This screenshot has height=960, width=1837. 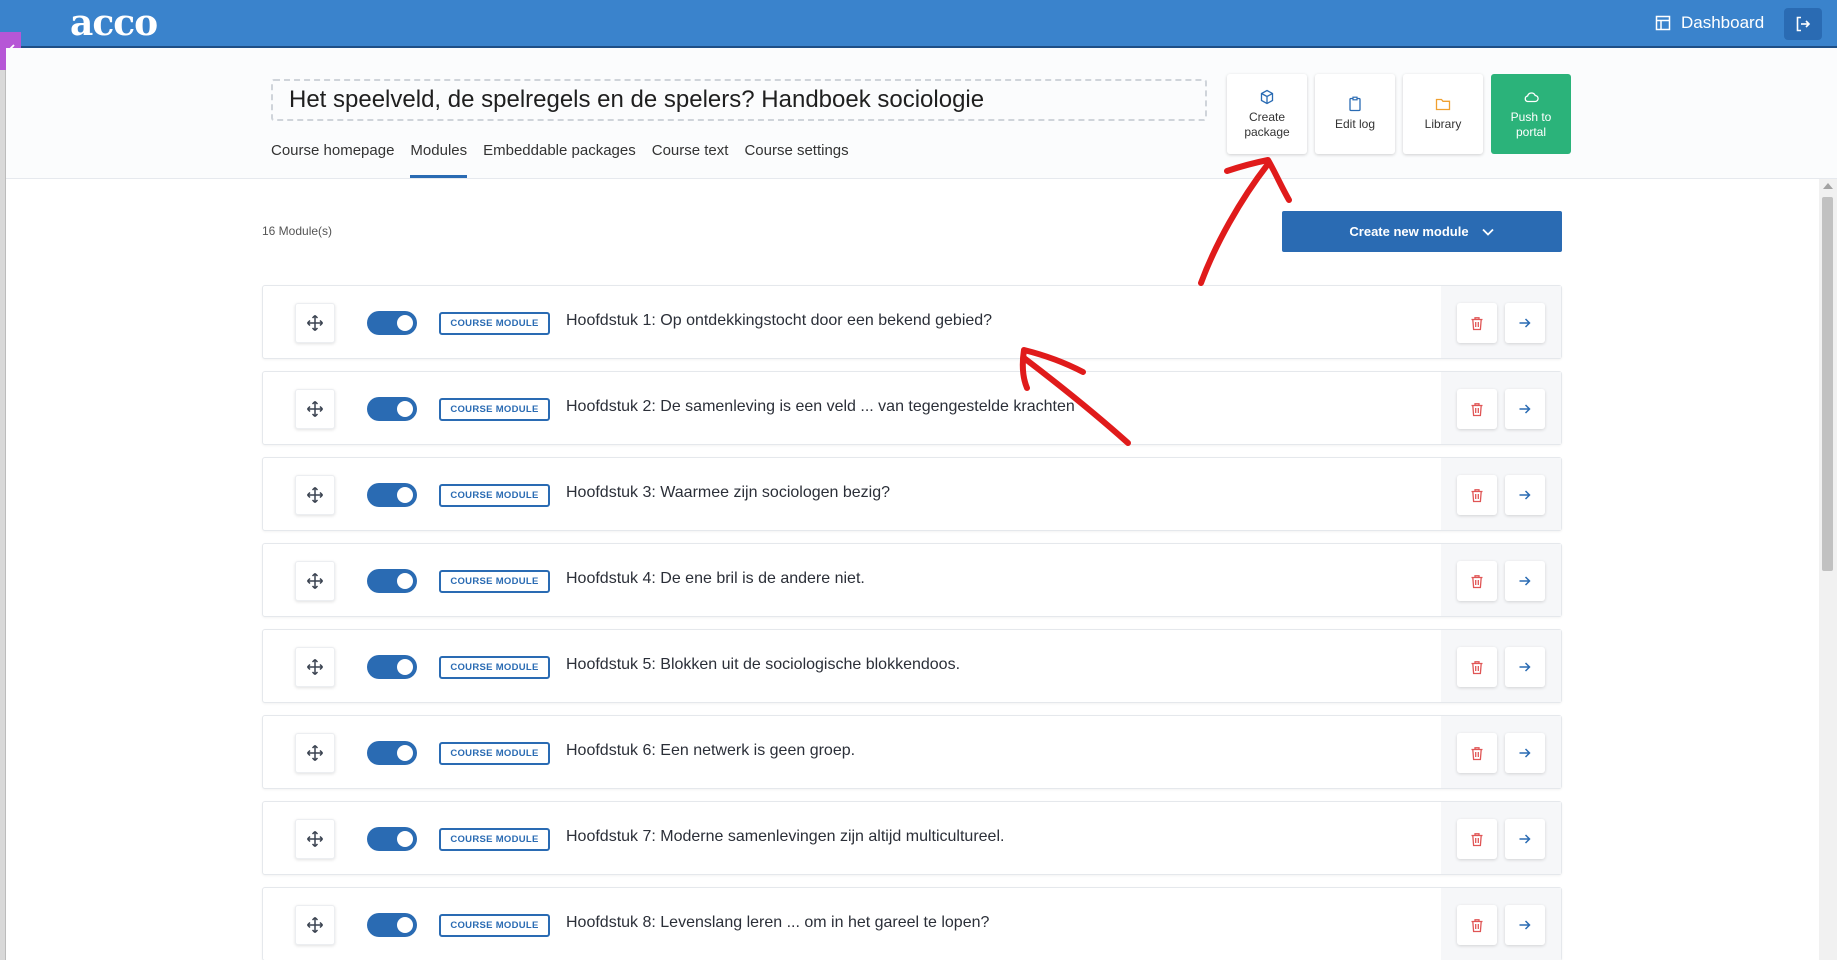 I want to click on acco-logo: acco, so click(x=114, y=23).